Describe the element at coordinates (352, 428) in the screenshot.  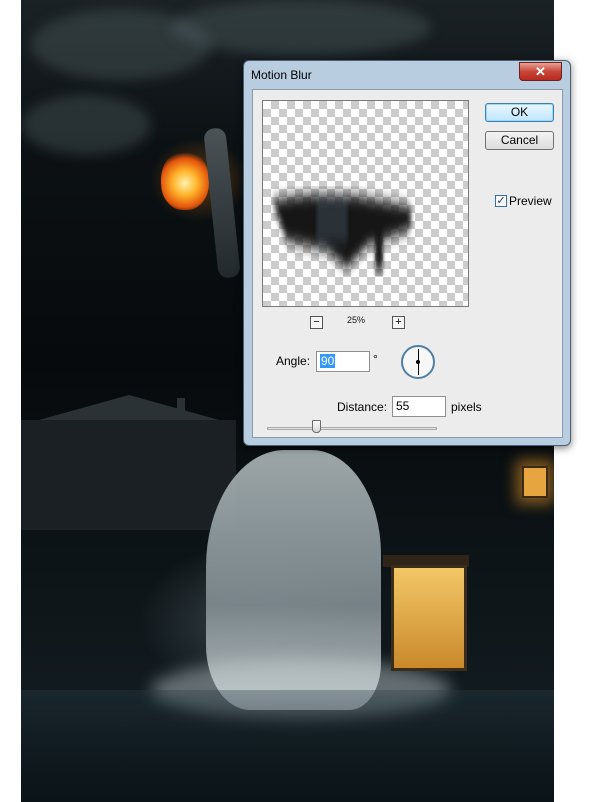
I see `distance-slider` at that location.